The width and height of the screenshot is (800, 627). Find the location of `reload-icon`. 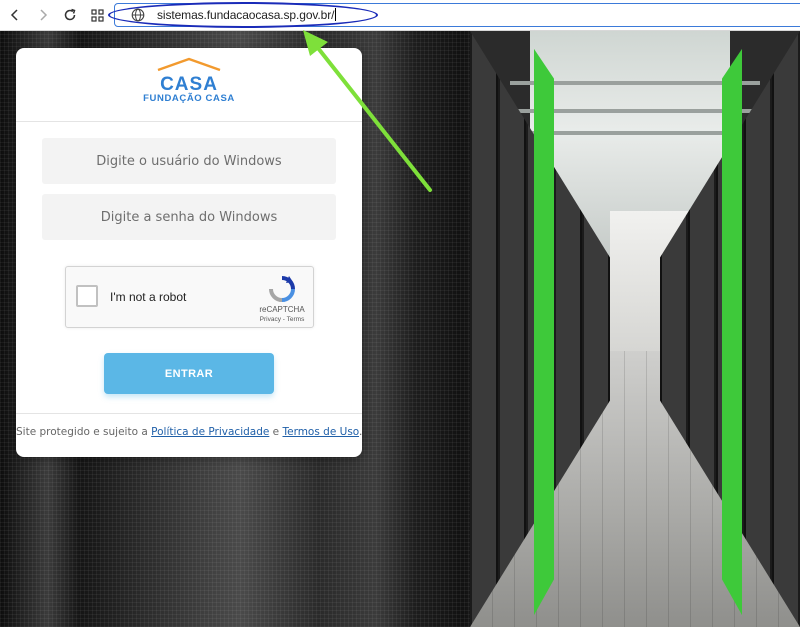

reload-icon is located at coordinates (70, 14).